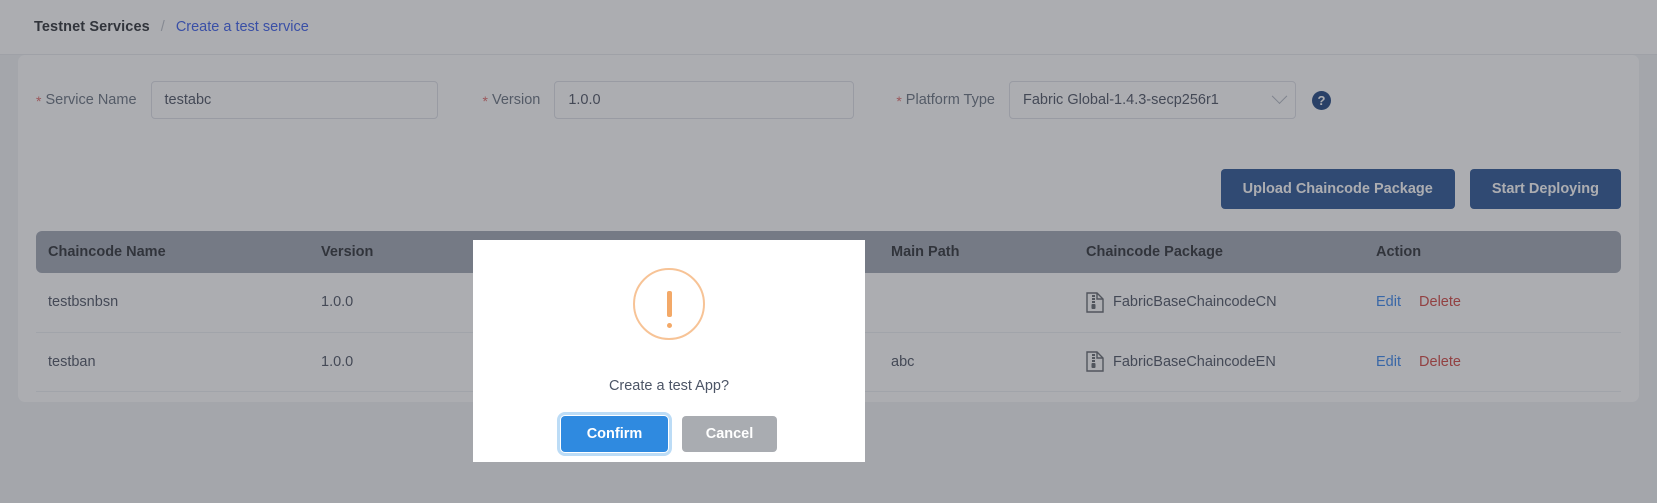 Image resolution: width=1657 pixels, height=503 pixels. Describe the element at coordinates (669, 304) in the screenshot. I see `warning-exclamation-circle-icon` at that location.